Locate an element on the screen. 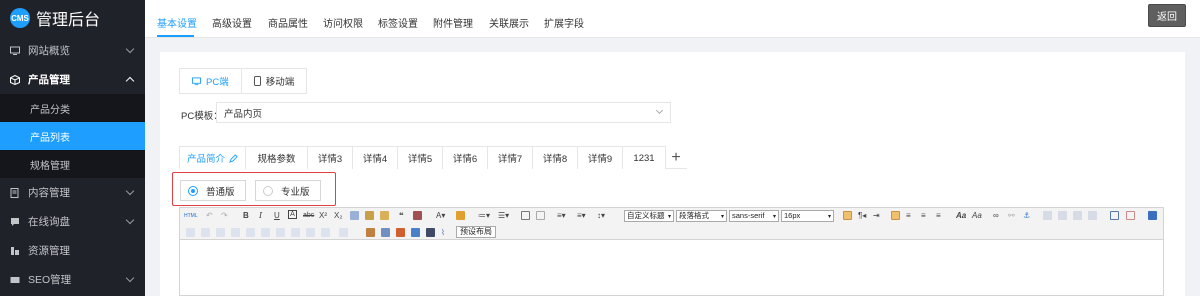  page-scrollbar is located at coordinates (1192, 167).